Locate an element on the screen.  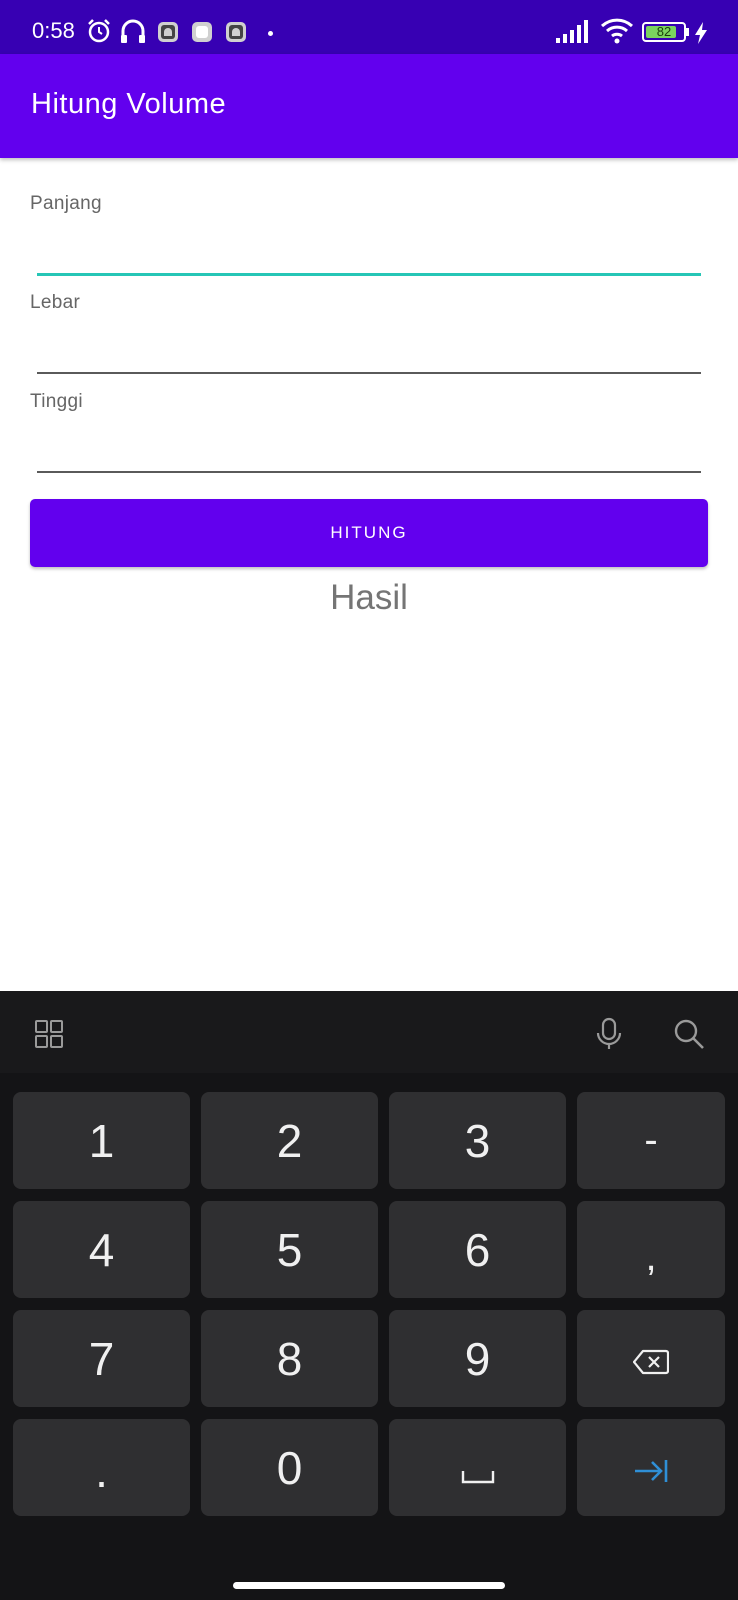
key-8-label: 8 is located at coordinates (289, 1358).